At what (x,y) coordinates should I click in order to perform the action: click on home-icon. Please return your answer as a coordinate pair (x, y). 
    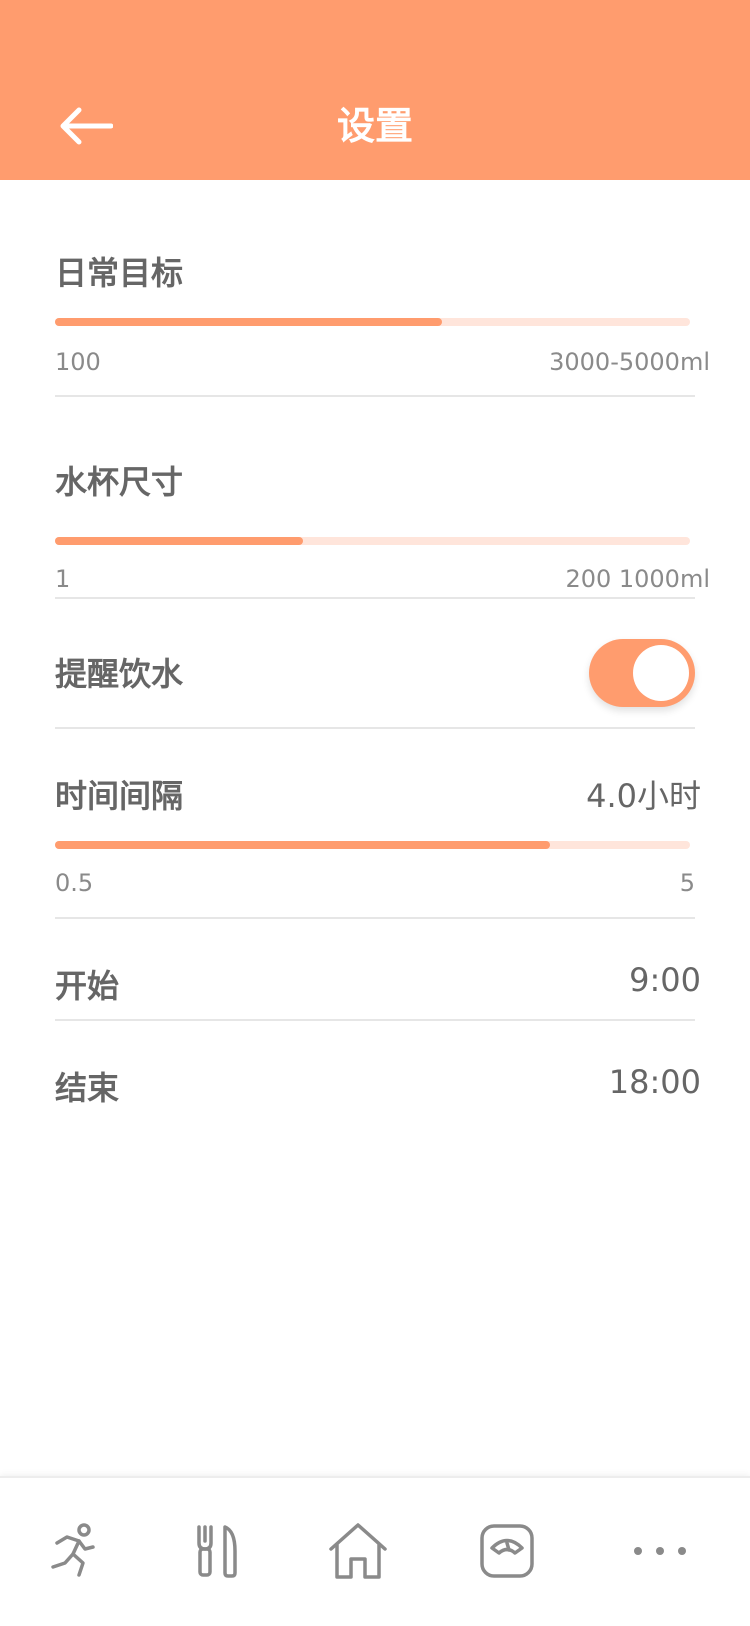
    Looking at the image, I should click on (358, 1551).